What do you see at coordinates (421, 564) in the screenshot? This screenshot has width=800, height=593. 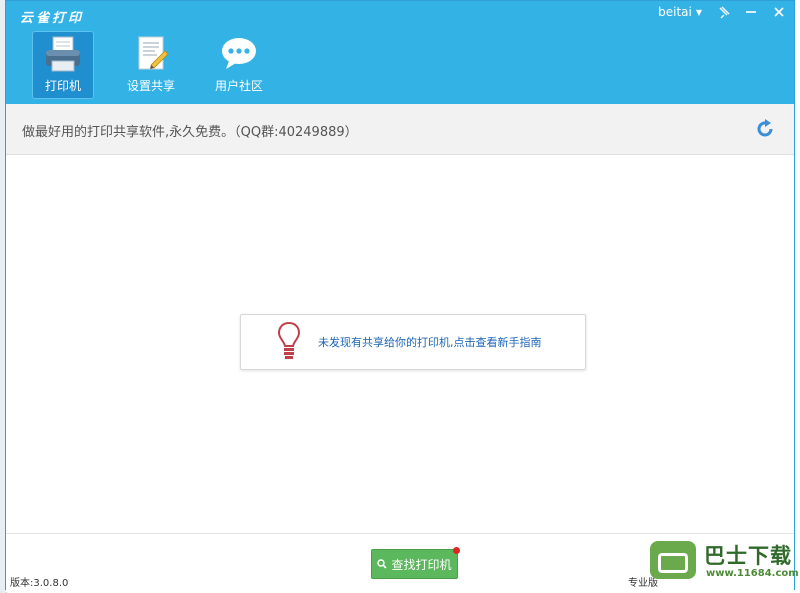 I see `find-printer-label: 查找打印机` at bounding box center [421, 564].